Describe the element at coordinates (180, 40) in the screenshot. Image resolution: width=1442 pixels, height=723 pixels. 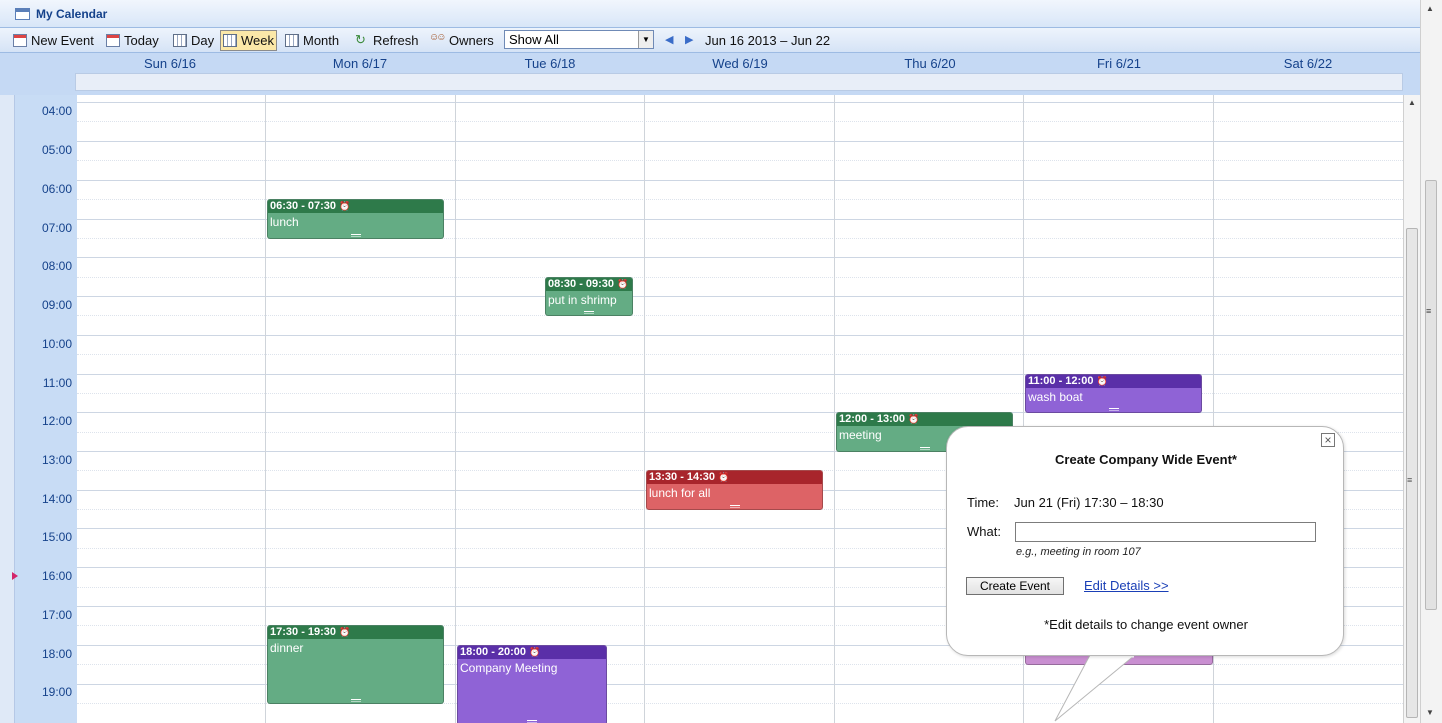
I see `day-view-icon` at that location.